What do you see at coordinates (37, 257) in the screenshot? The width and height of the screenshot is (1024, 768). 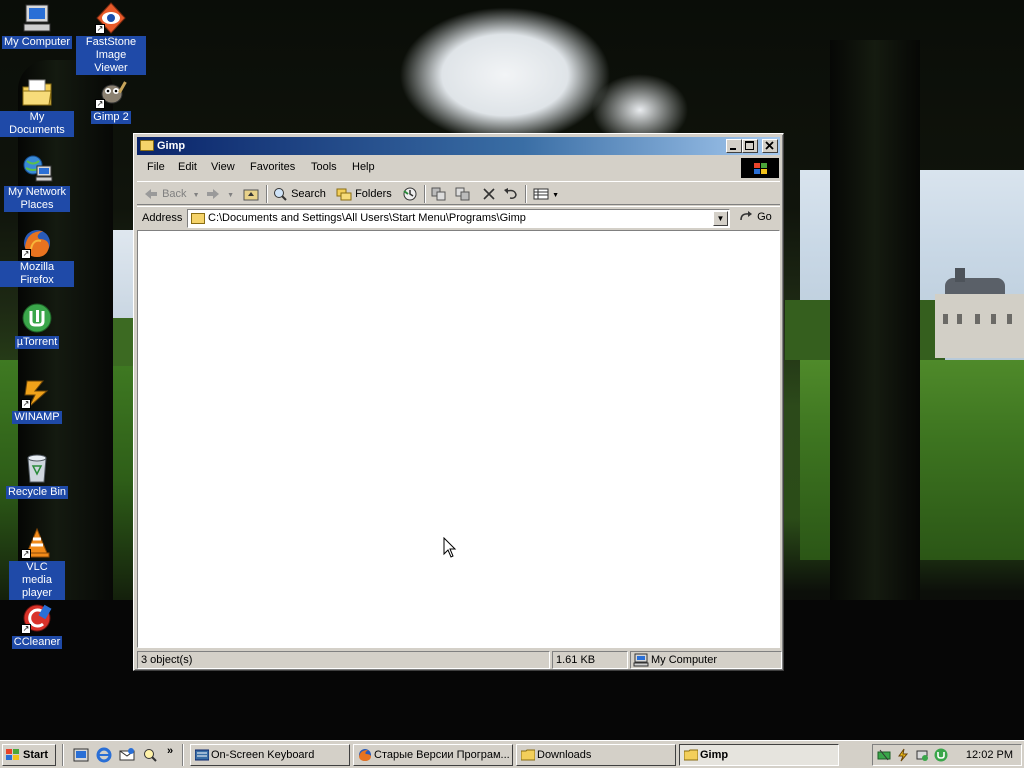 I see `desktop-icon-firefox: ↗ Mozilla Firefox` at bounding box center [37, 257].